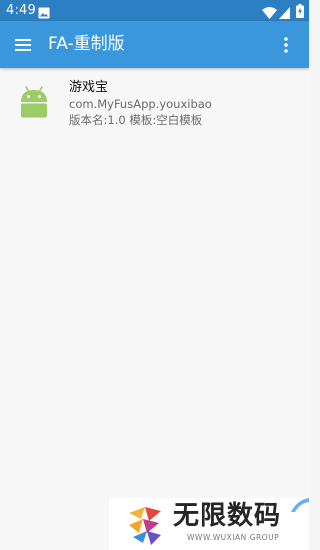  Describe the element at coordinates (34, 102) in the screenshot. I see `android-robot-icon` at that location.